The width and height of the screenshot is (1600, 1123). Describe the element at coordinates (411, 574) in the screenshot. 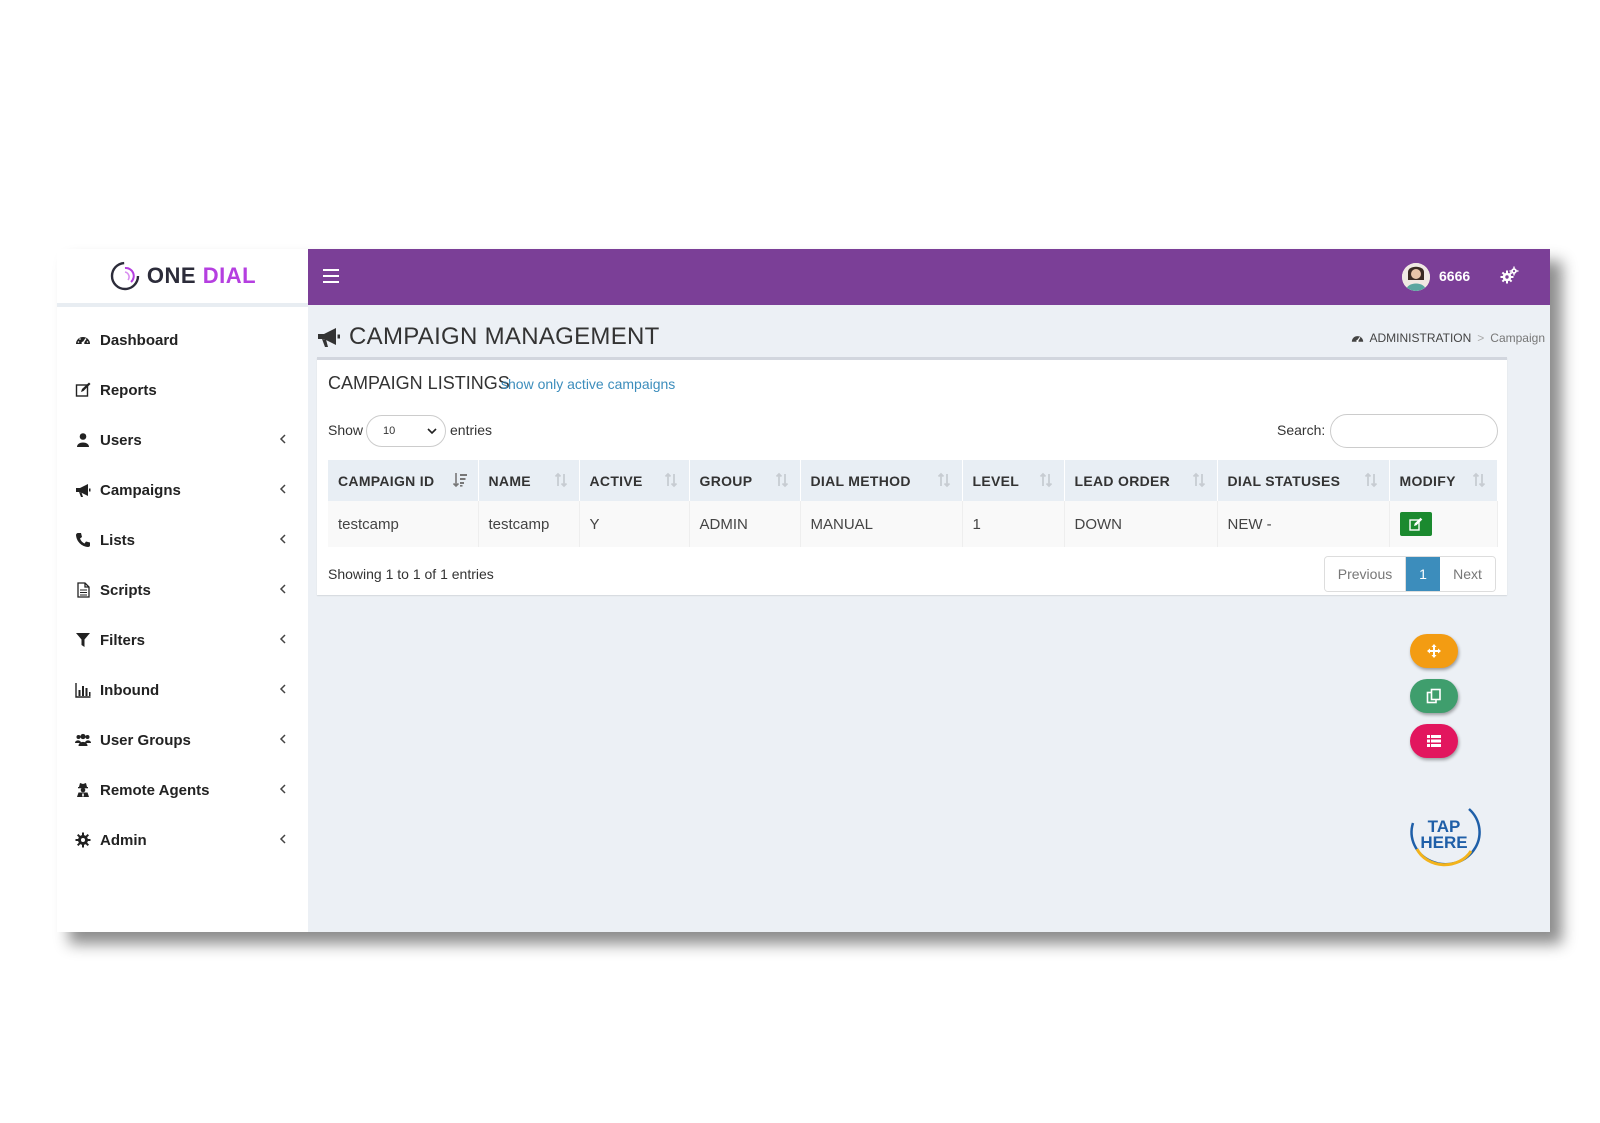

I see `table-info: Showing 1 to 1 of 1 entries` at that location.